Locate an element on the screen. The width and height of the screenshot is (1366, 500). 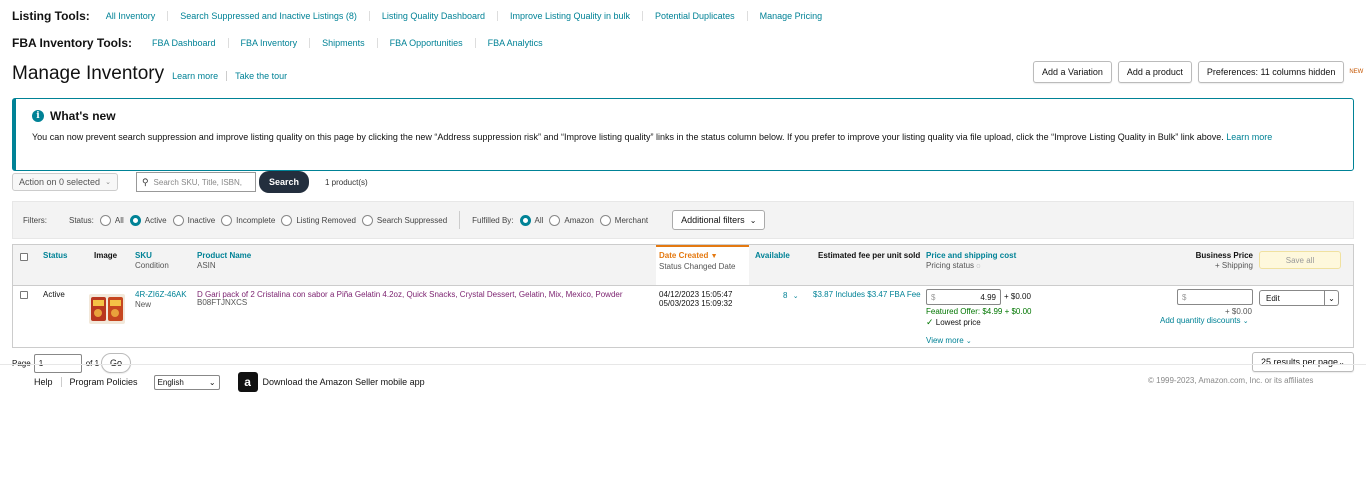
status-listing-removed-radio is located at coordinates (287, 220).